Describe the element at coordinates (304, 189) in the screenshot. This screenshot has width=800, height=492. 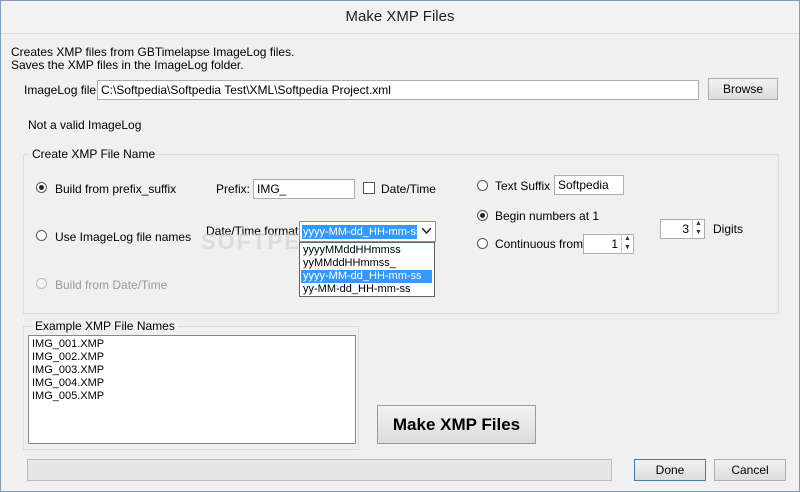
I see `prefix-input: IMG_` at that location.